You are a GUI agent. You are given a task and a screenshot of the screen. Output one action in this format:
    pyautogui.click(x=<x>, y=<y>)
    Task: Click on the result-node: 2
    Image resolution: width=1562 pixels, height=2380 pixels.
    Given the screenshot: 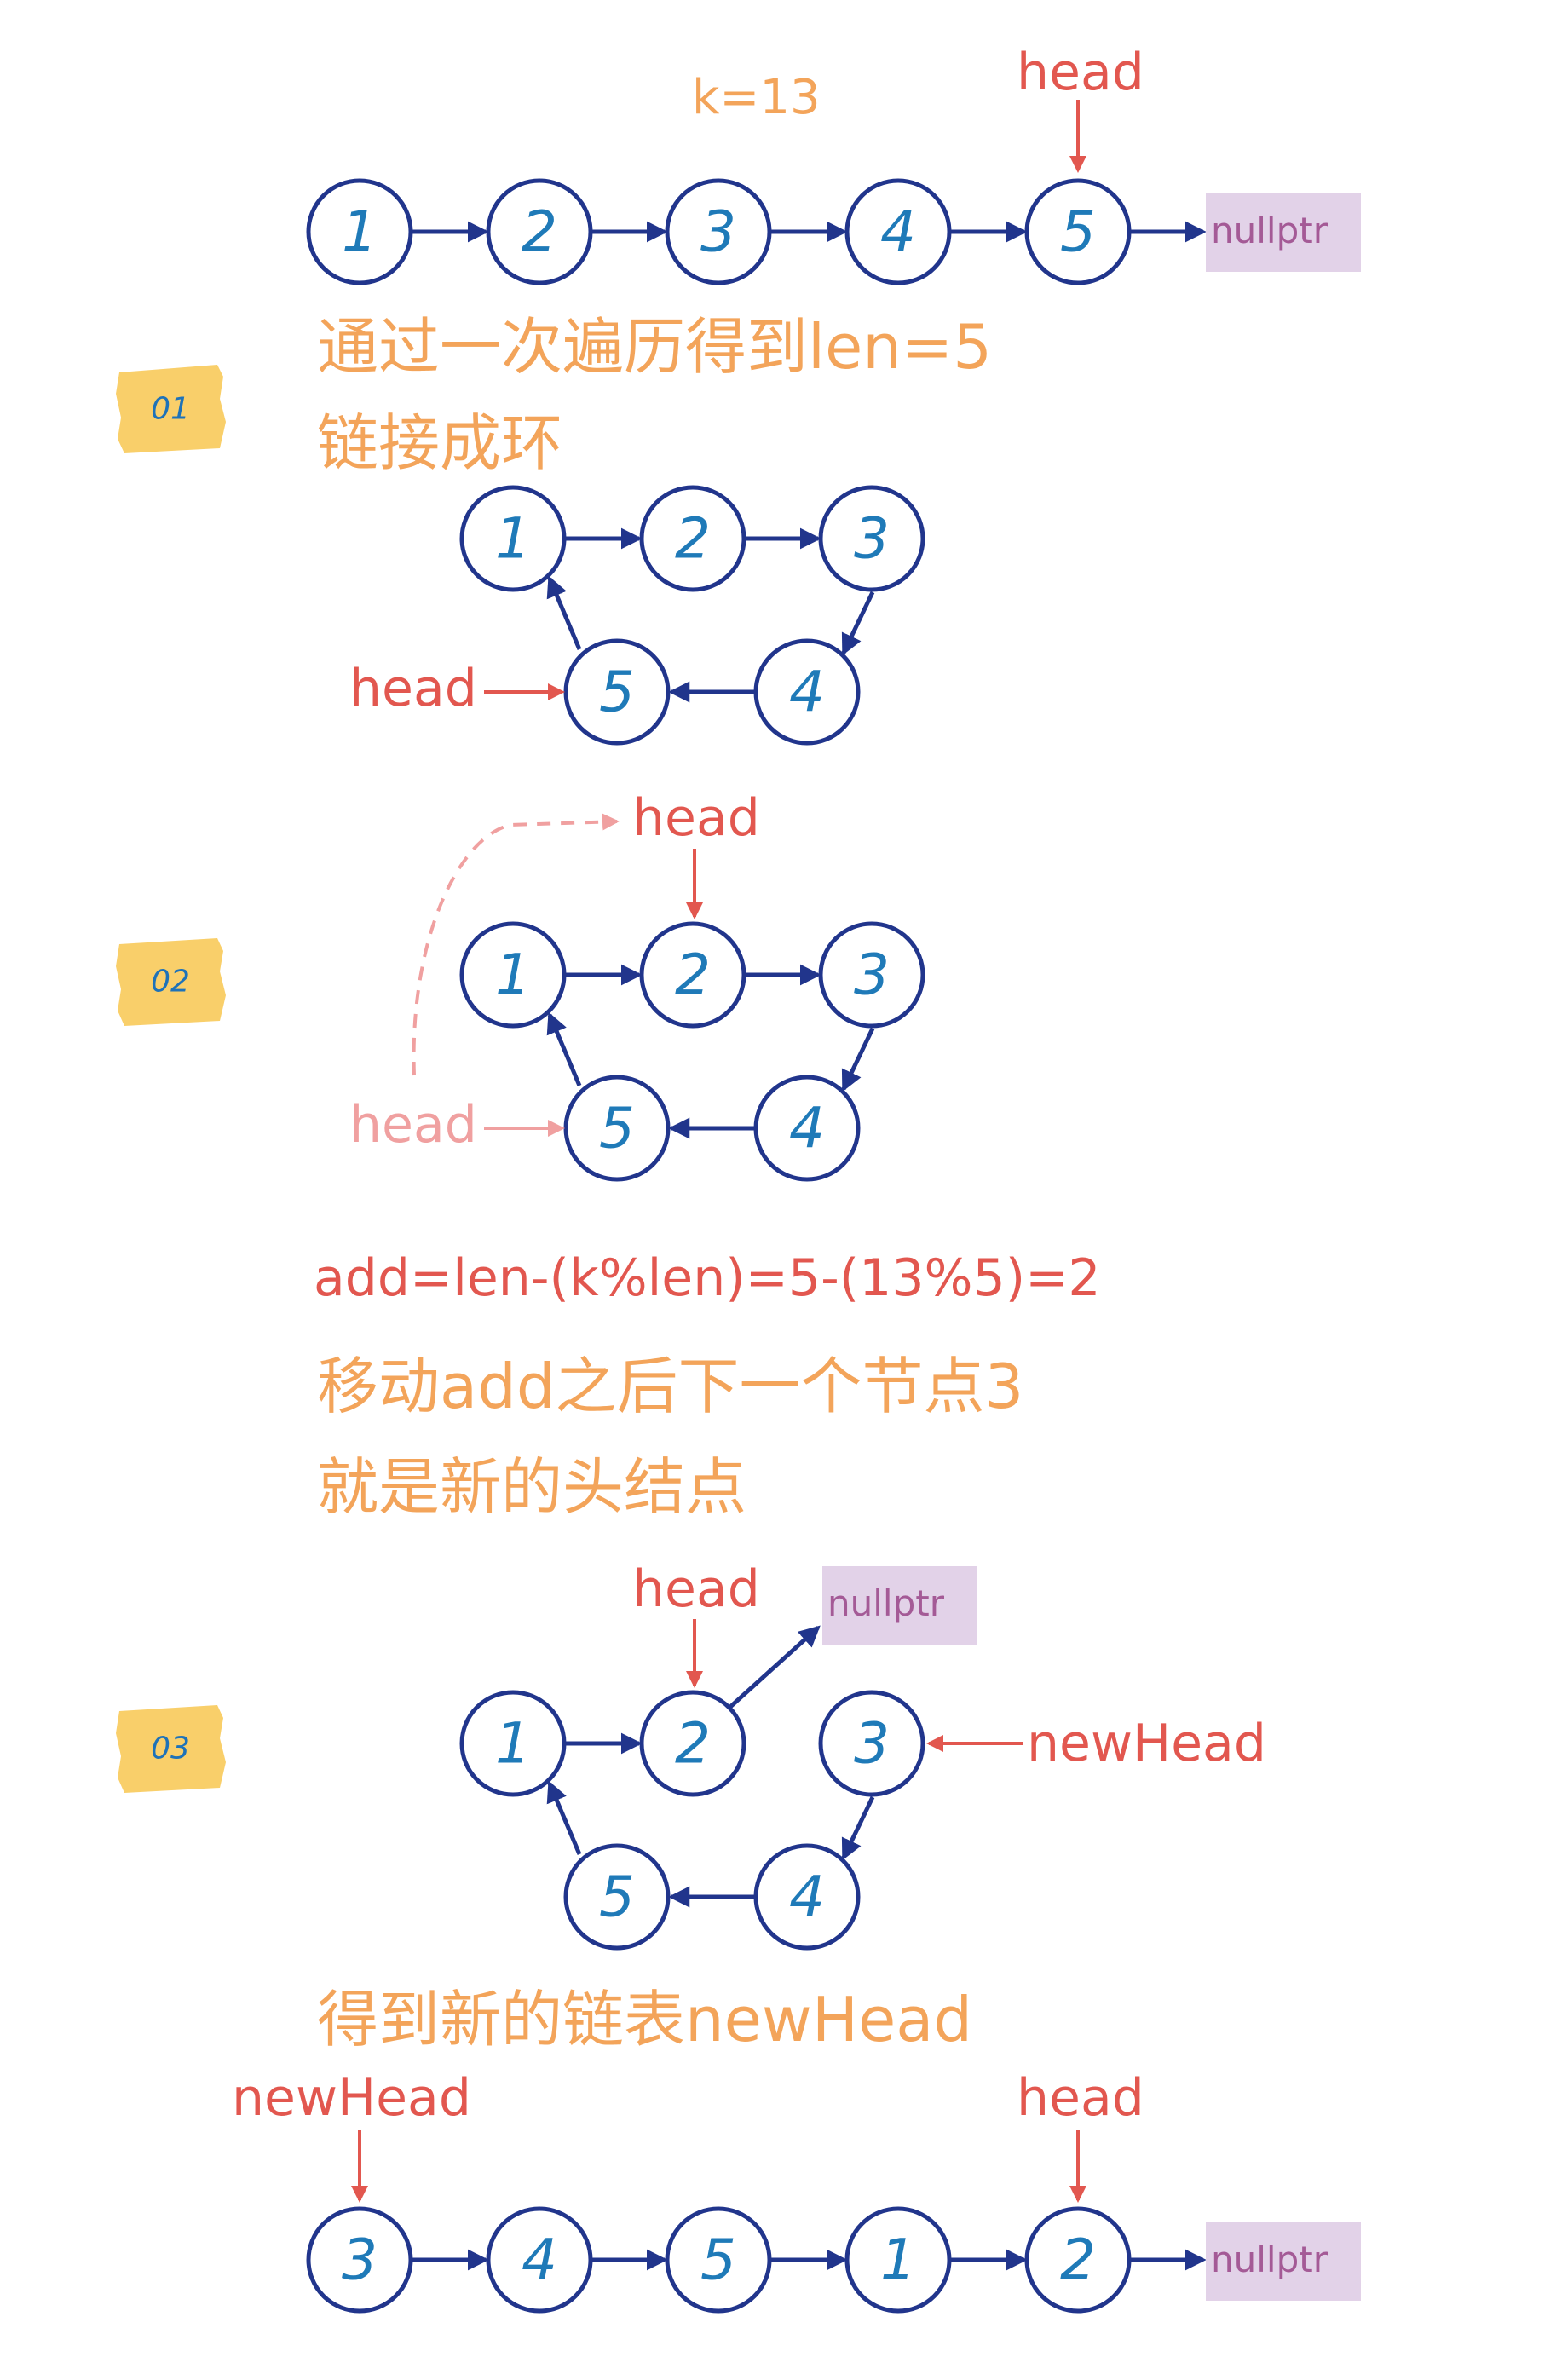 What is the action you would take?
    pyautogui.click(x=1078, y=2260)
    